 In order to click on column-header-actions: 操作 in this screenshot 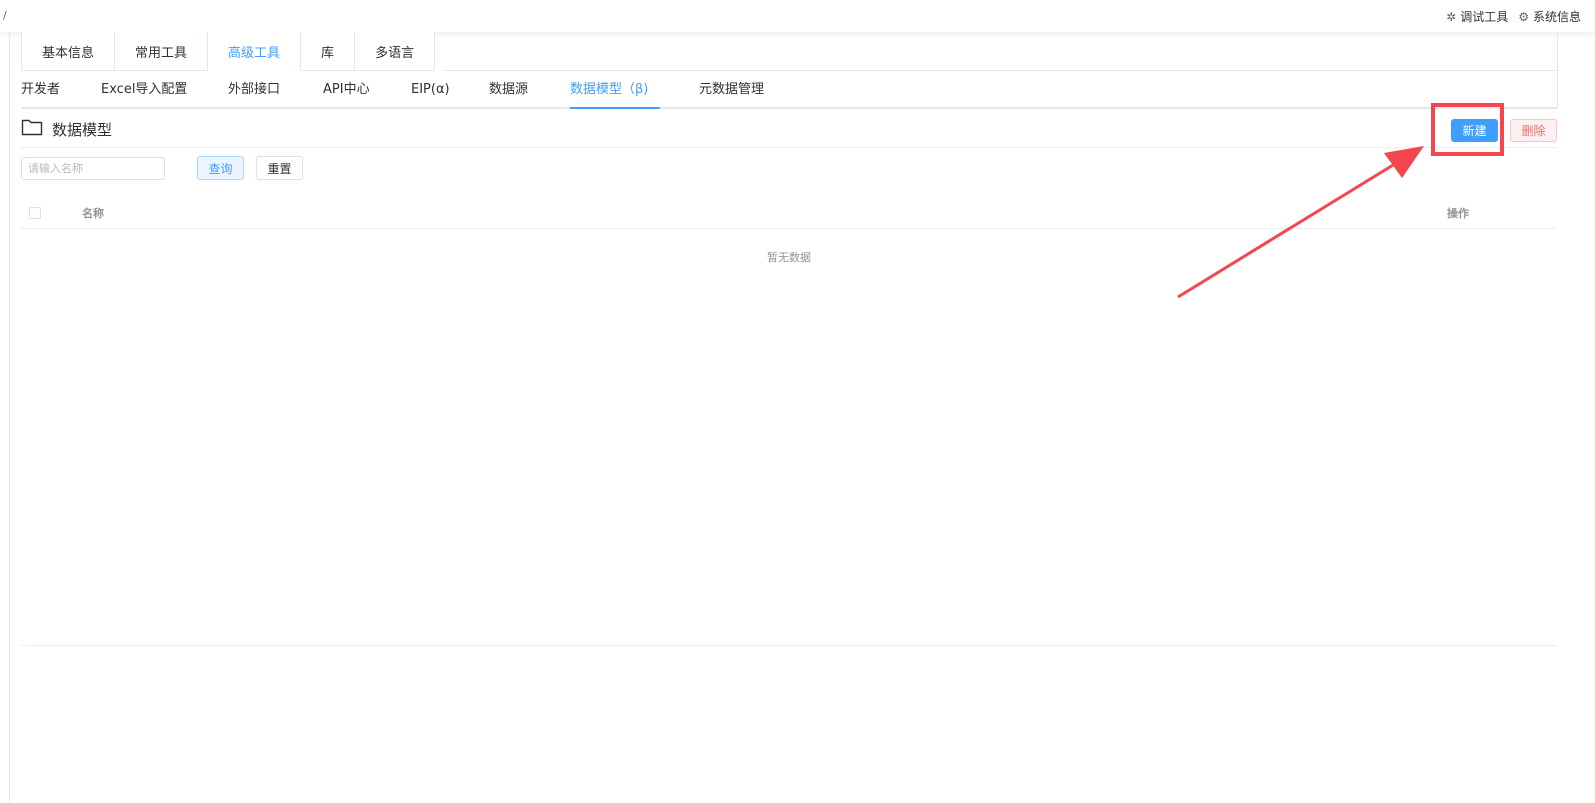, I will do `click(1458, 213)`.